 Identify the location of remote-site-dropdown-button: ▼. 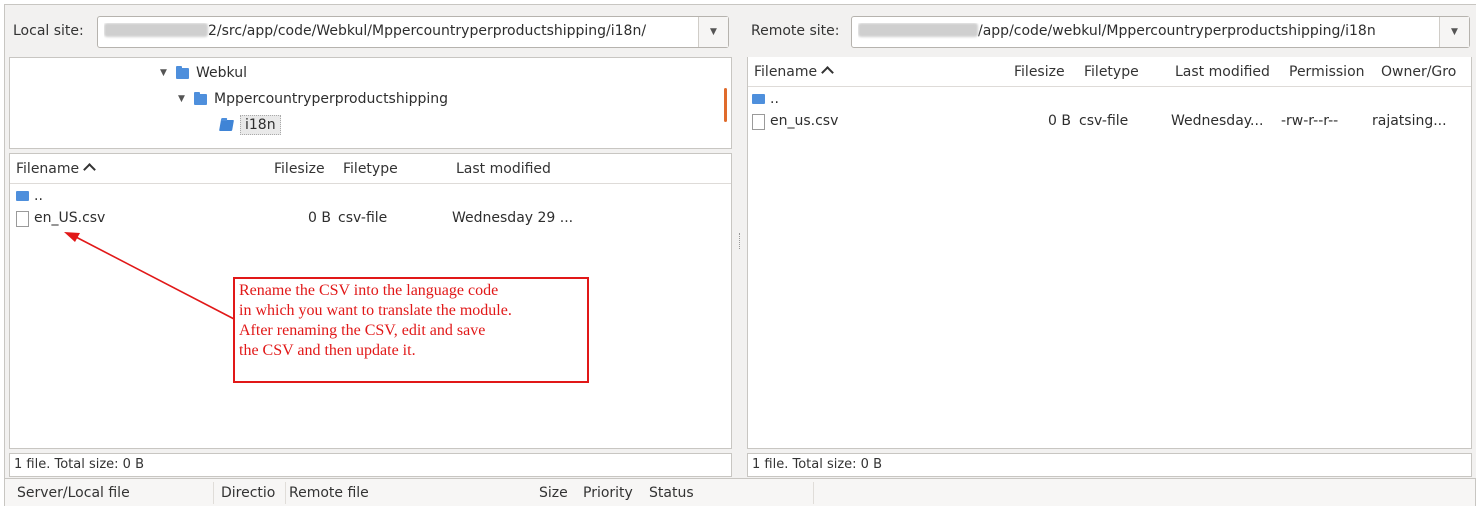
(1454, 32).